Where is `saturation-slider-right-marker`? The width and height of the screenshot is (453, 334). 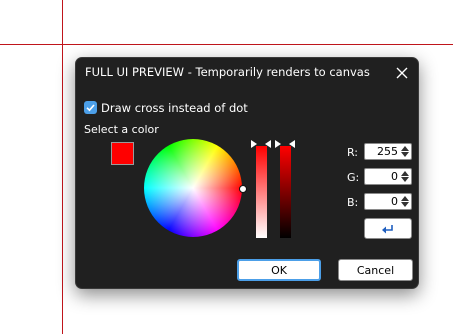
saturation-slider-right-marker is located at coordinates (268, 144).